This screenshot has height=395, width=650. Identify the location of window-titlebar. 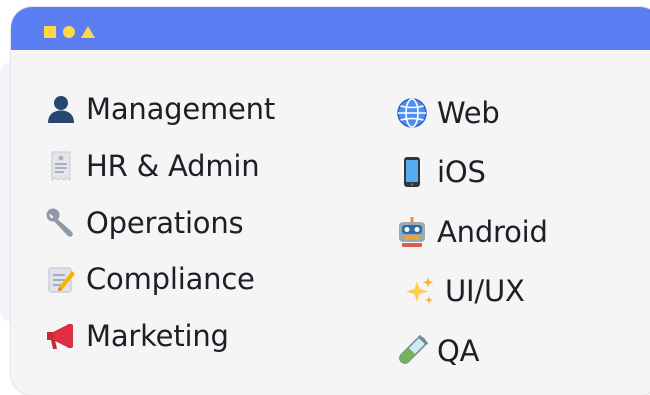
(330, 28).